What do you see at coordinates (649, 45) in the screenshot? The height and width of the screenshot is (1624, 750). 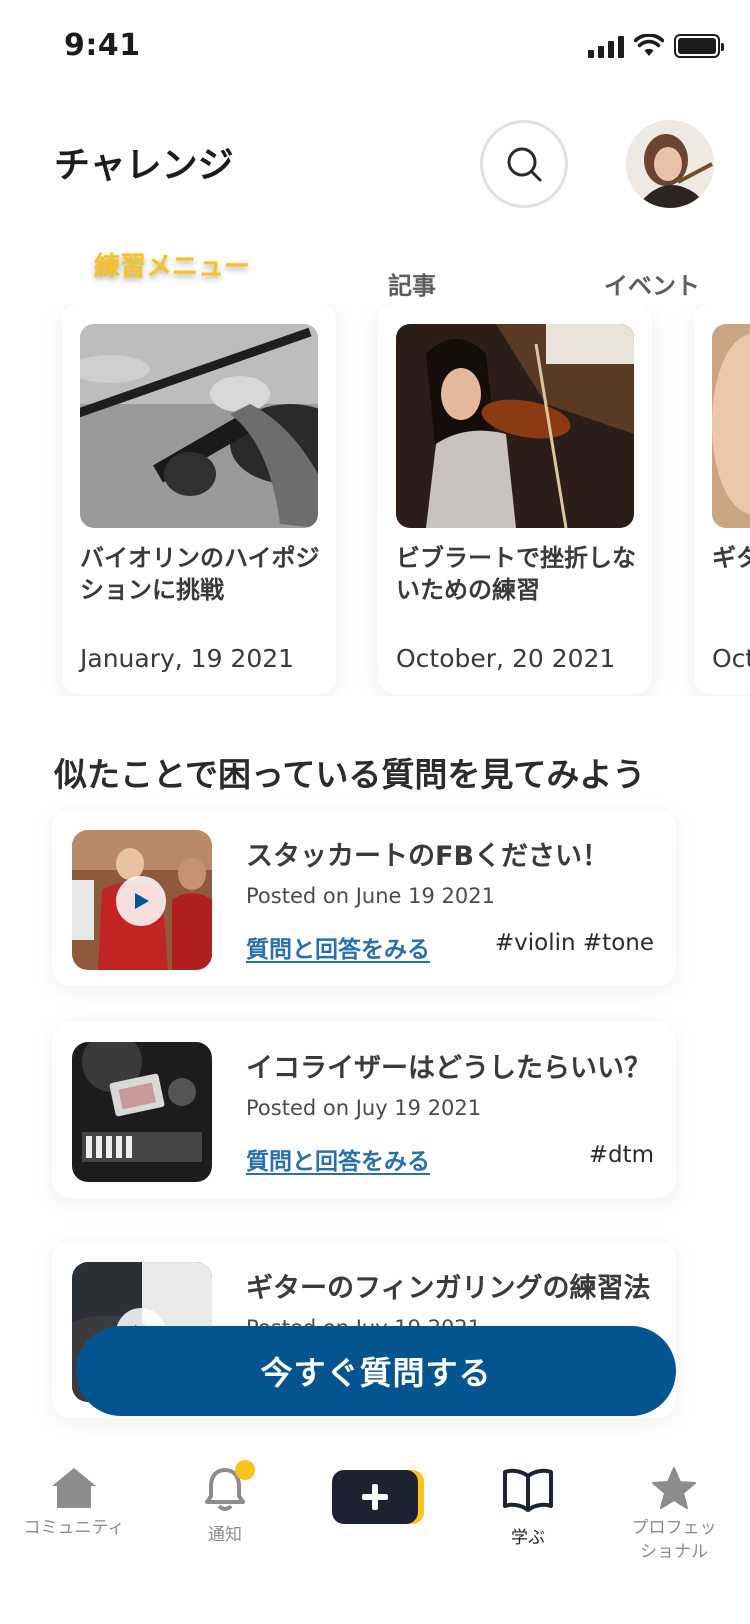 I see `wifi-icon` at bounding box center [649, 45].